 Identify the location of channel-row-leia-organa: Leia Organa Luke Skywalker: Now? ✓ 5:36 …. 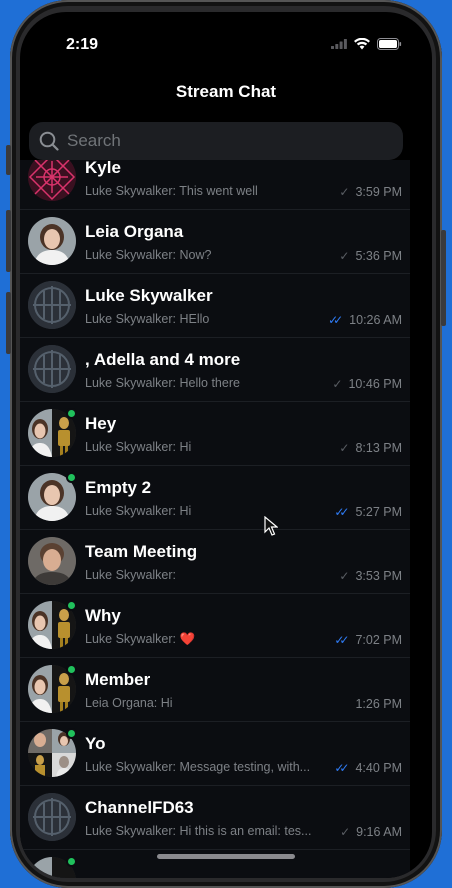
(215, 242).